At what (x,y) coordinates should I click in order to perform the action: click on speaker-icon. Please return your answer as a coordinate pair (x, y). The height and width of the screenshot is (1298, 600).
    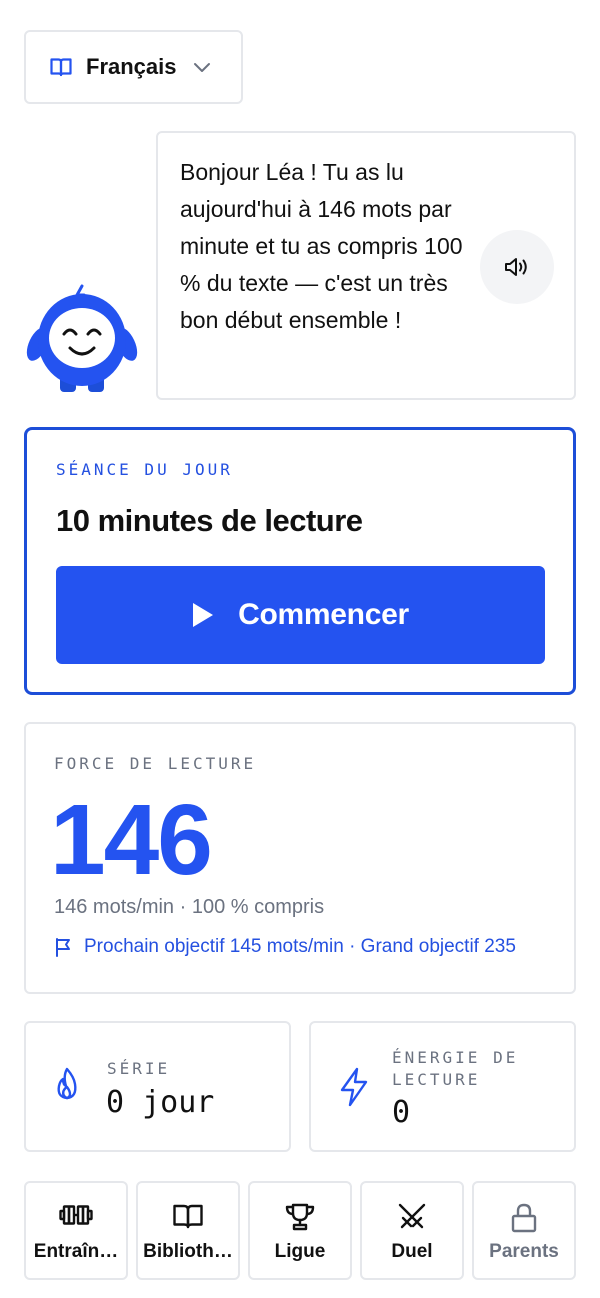
    Looking at the image, I should click on (517, 267).